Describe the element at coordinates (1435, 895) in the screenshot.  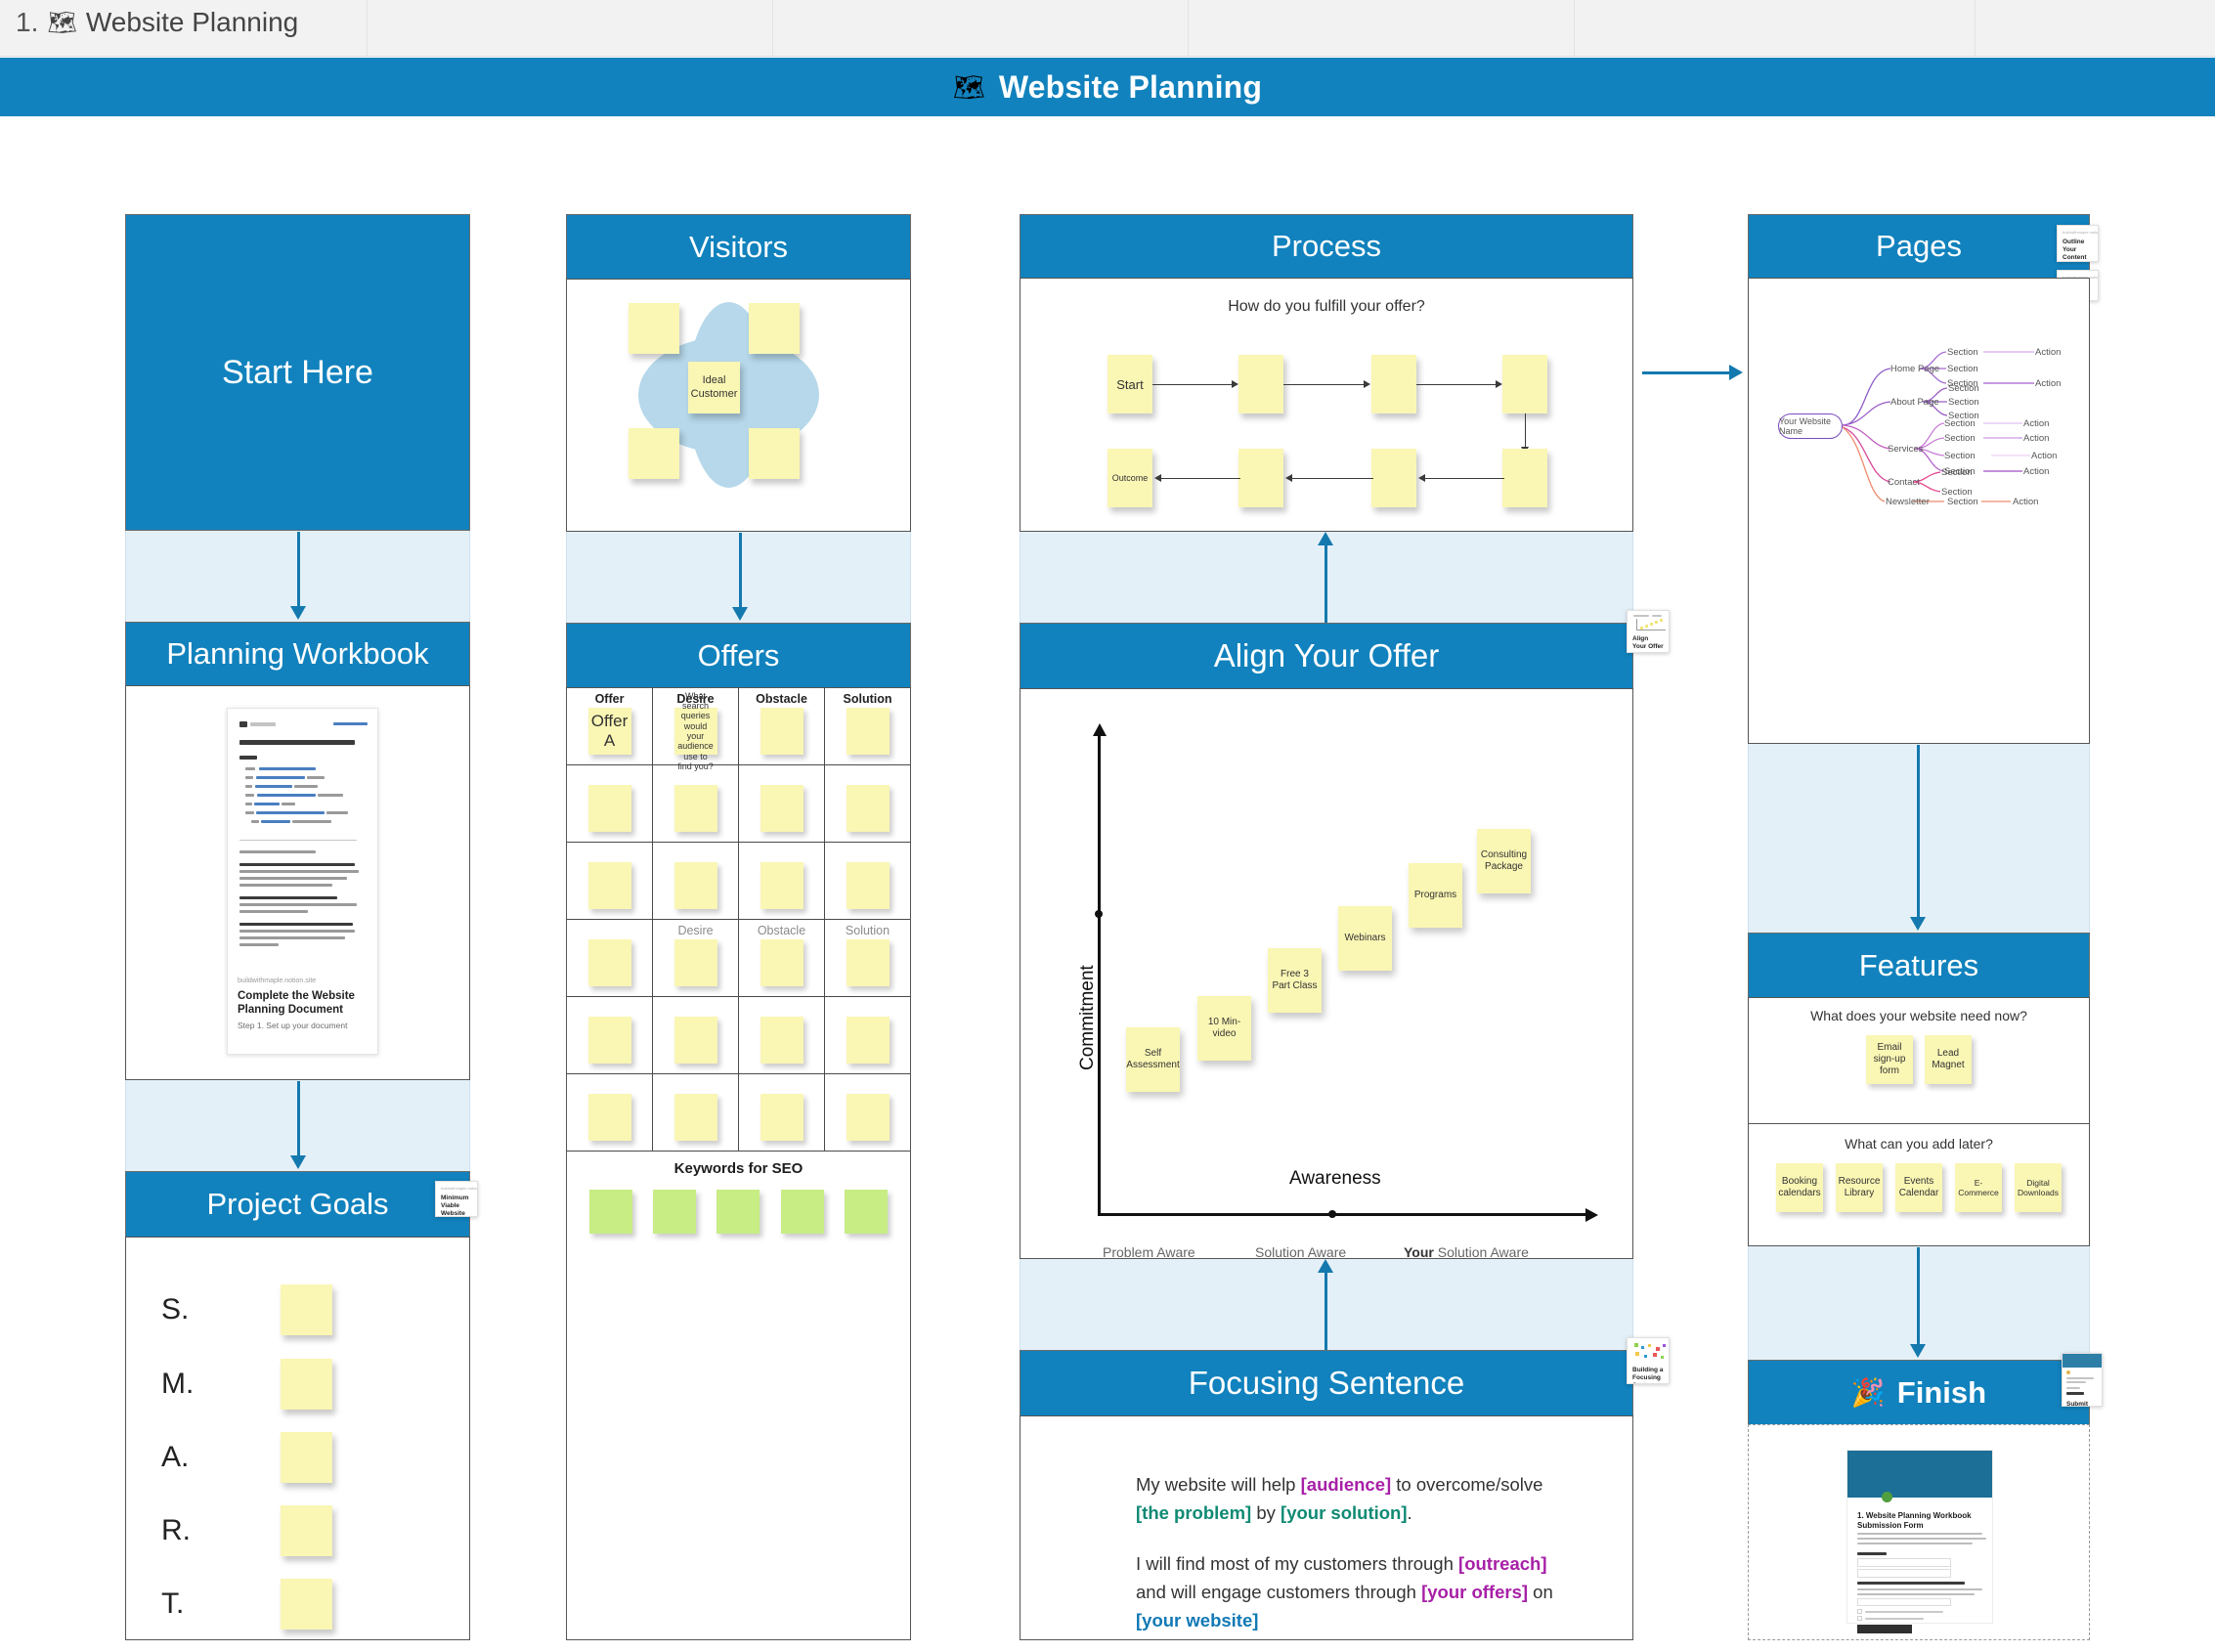
I see `chart-point-programs: Programs` at that location.